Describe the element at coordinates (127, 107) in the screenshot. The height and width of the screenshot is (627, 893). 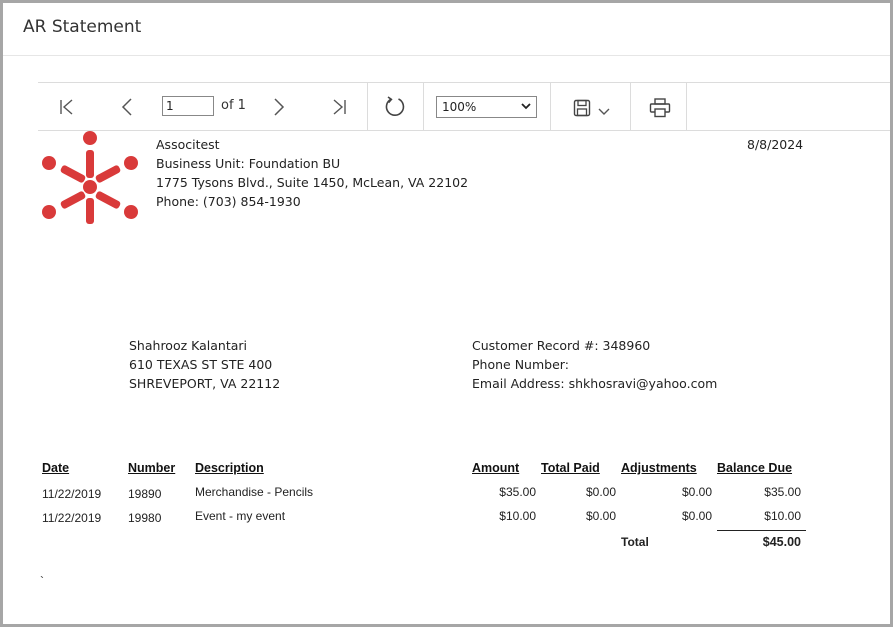
I see `prev-page-icon` at that location.